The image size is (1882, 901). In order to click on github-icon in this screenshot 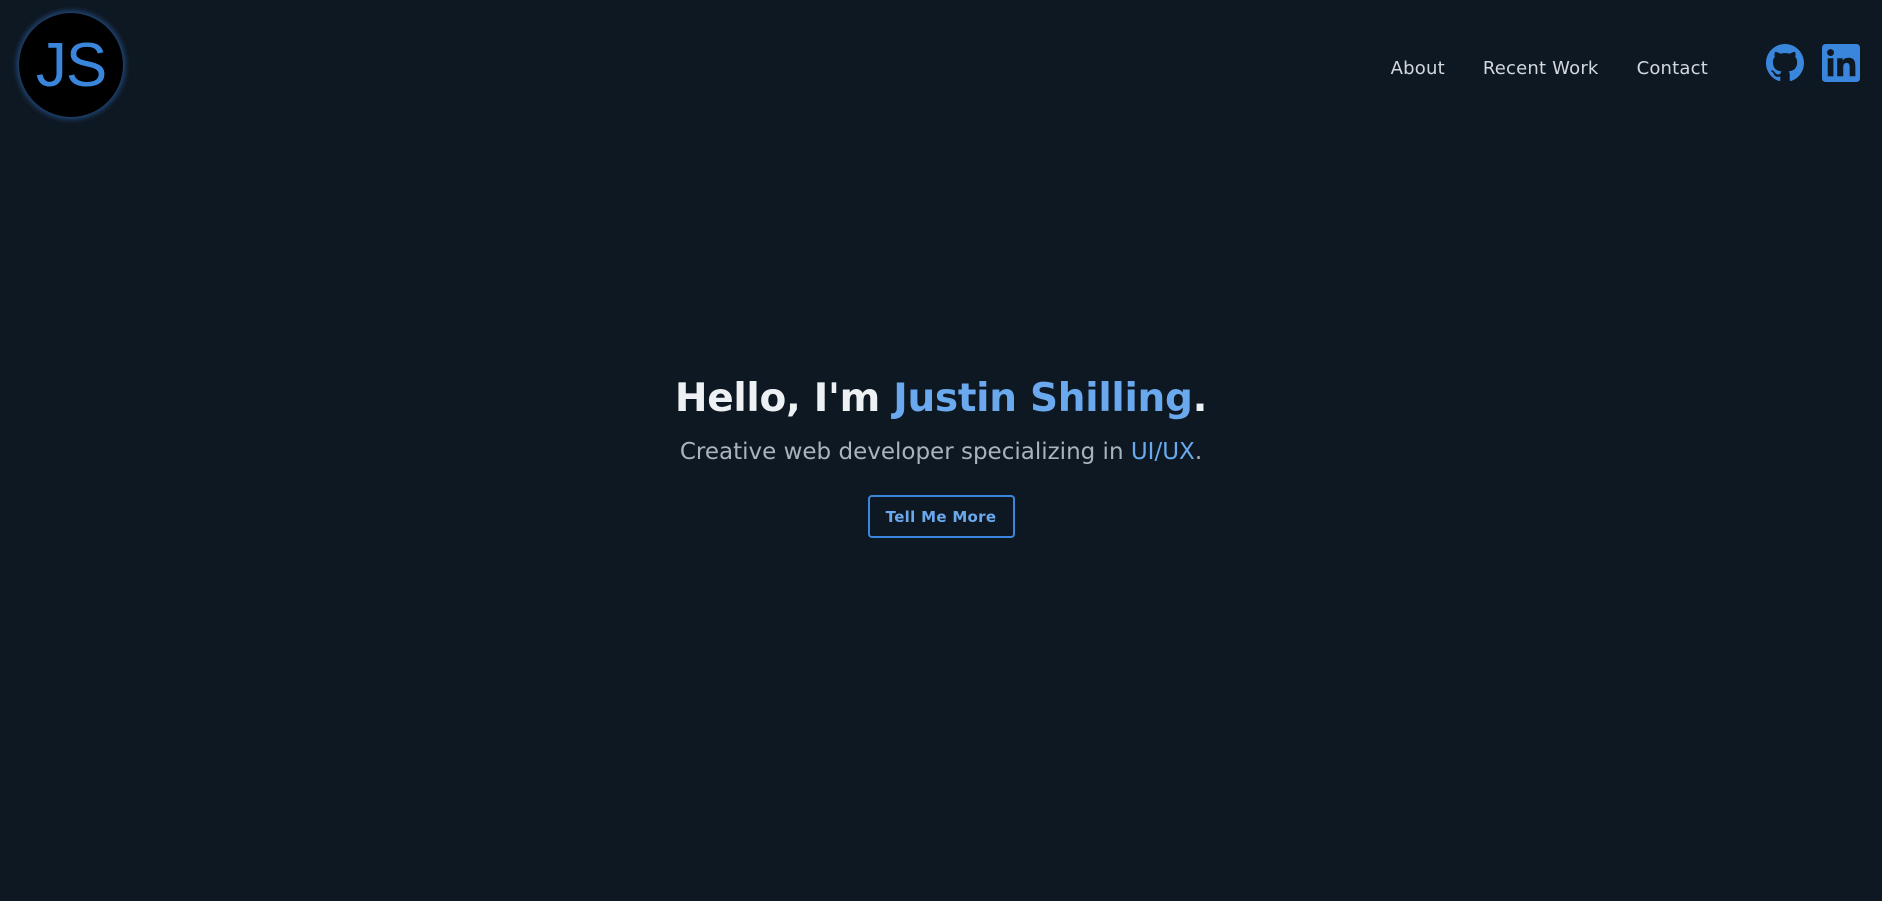, I will do `click(1785, 63)`.